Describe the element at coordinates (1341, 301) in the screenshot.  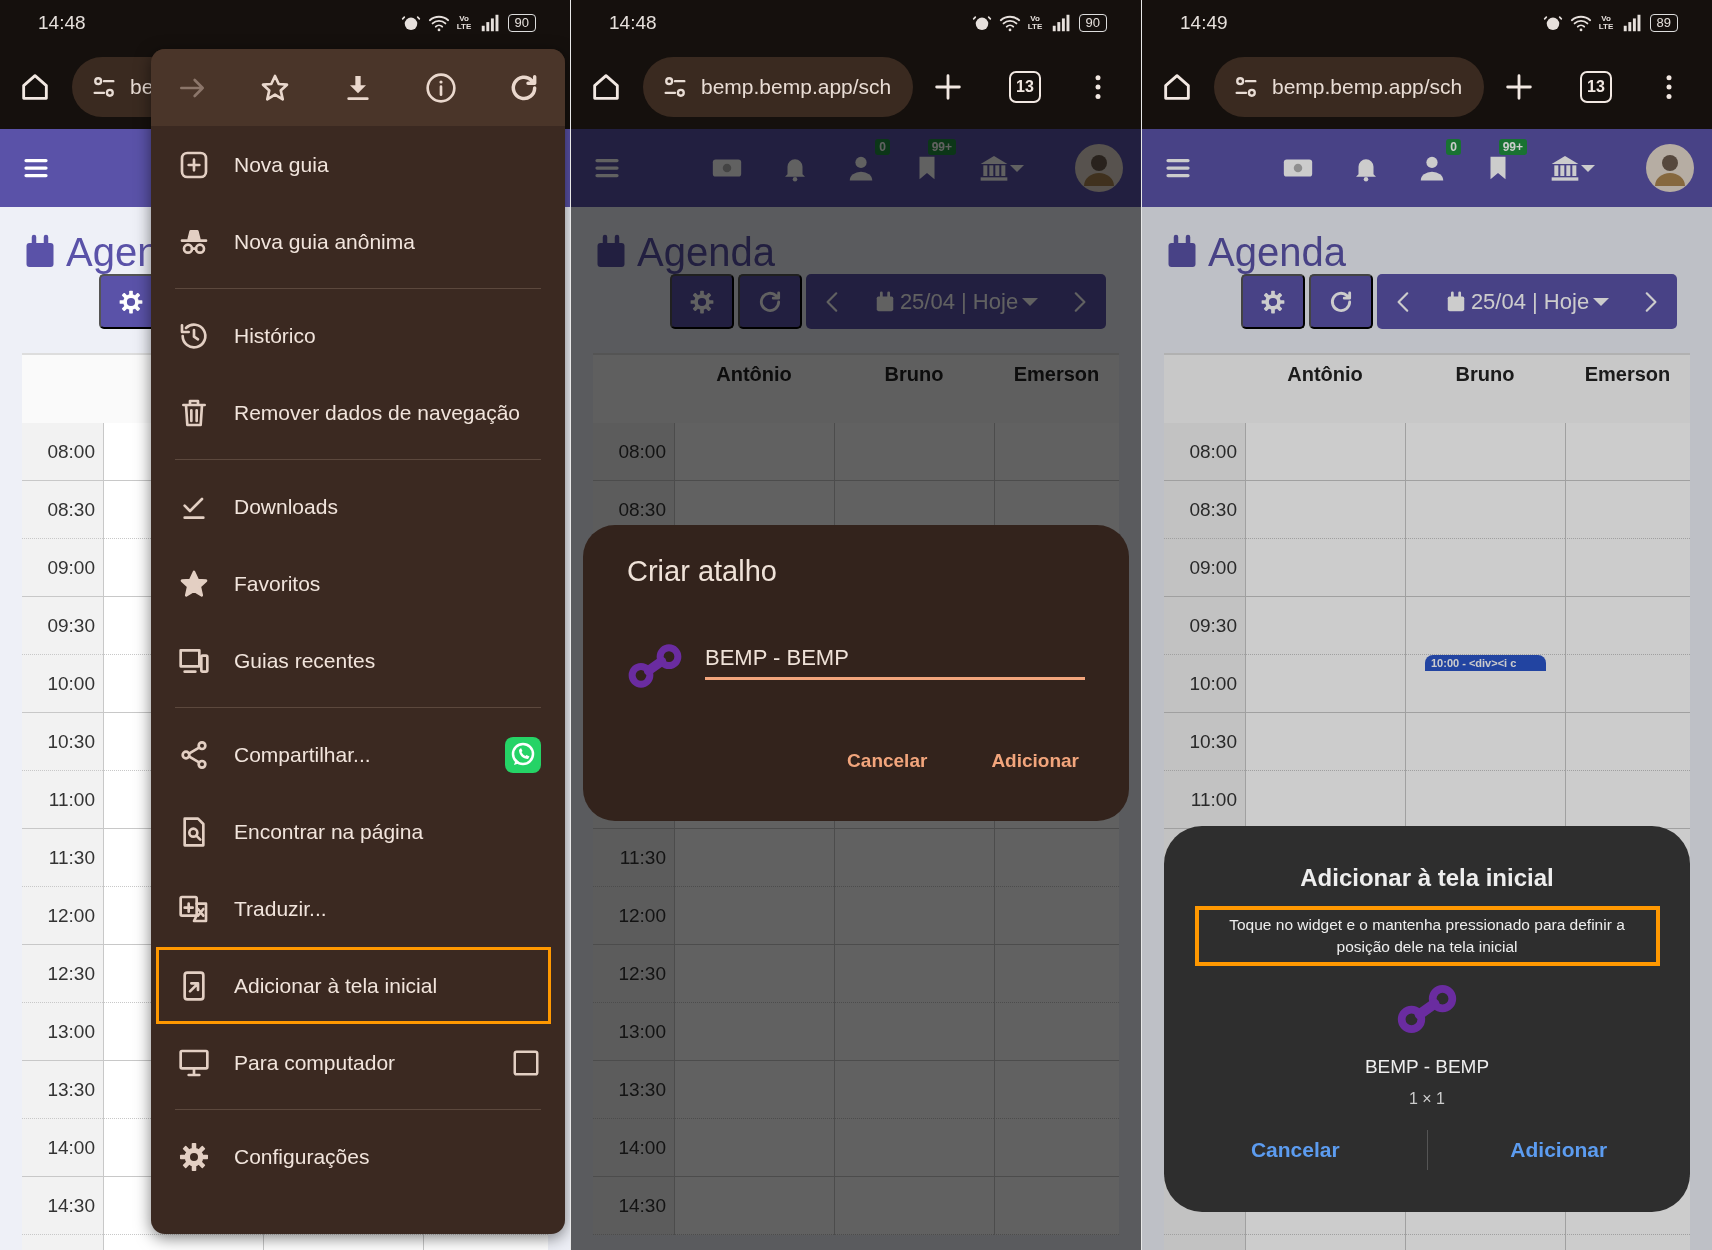
I see `refresh-button` at that location.